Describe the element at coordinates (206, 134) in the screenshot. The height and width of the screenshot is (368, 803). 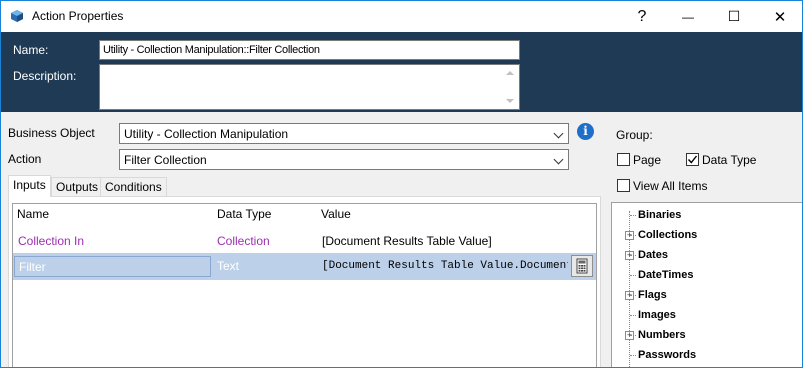
I see `business-object-value: Utility - Collection Manipulation` at that location.